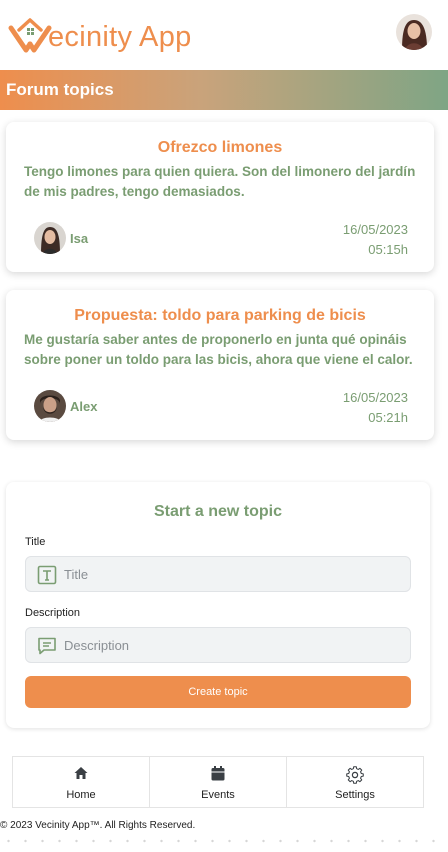 Image resolution: width=448 pixels, height=852 pixels. I want to click on title-input, so click(229, 574).